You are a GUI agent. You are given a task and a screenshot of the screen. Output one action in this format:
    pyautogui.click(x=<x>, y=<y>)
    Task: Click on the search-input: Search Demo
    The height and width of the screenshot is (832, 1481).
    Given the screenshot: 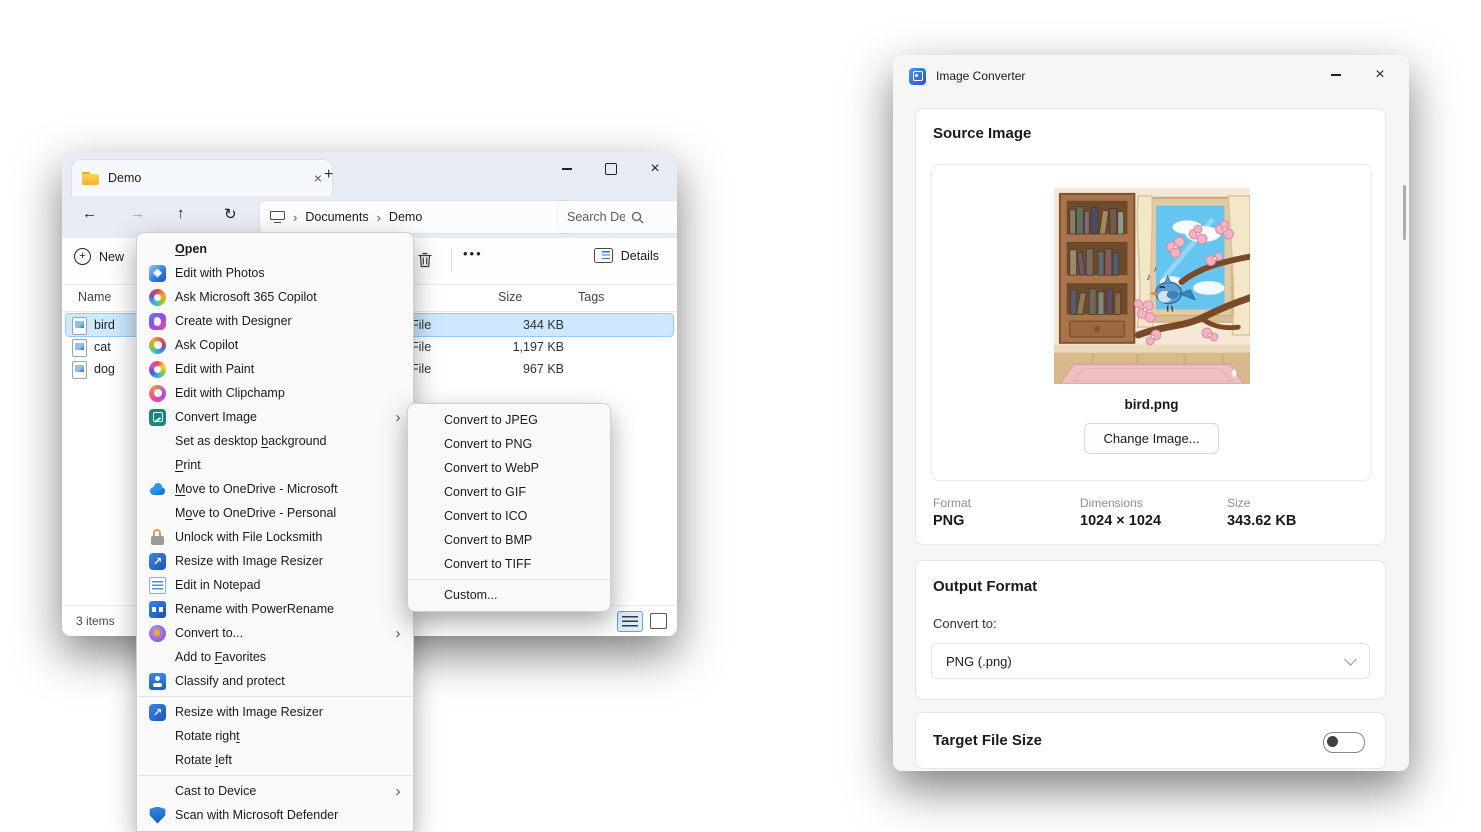 What is the action you would take?
    pyautogui.click(x=617, y=217)
    